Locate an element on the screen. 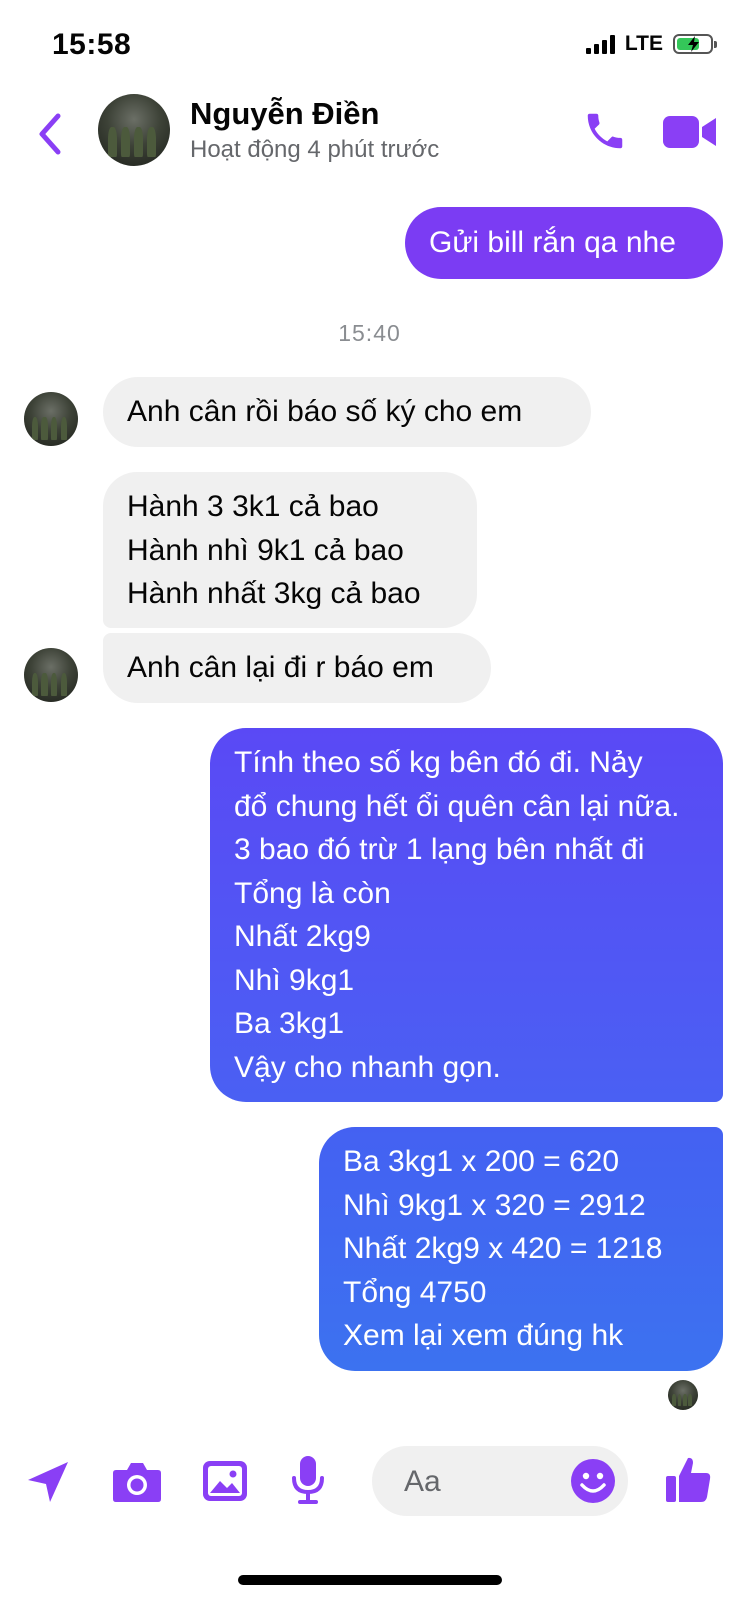  received-message: Anh cân lại đi r báo em is located at coordinates (297, 668).